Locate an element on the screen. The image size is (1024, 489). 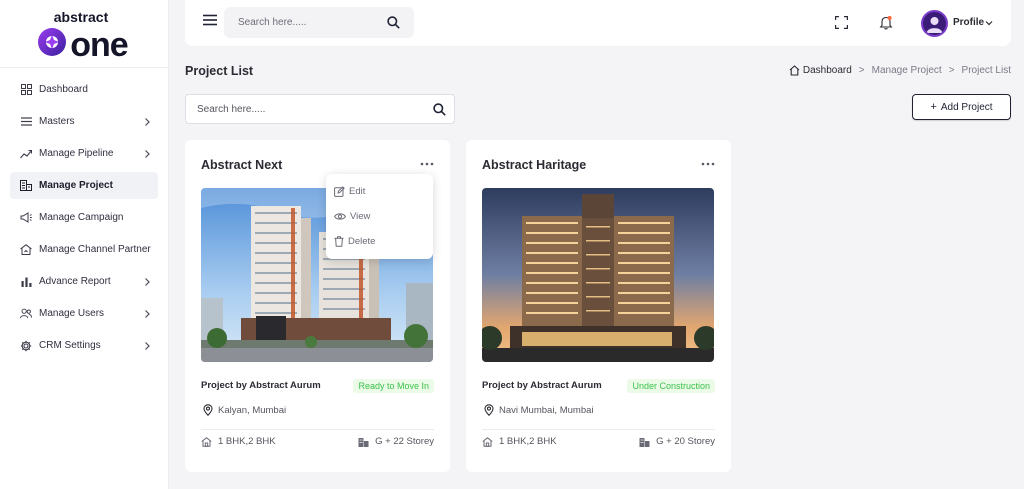
project-search-input is located at coordinates (306, 109).